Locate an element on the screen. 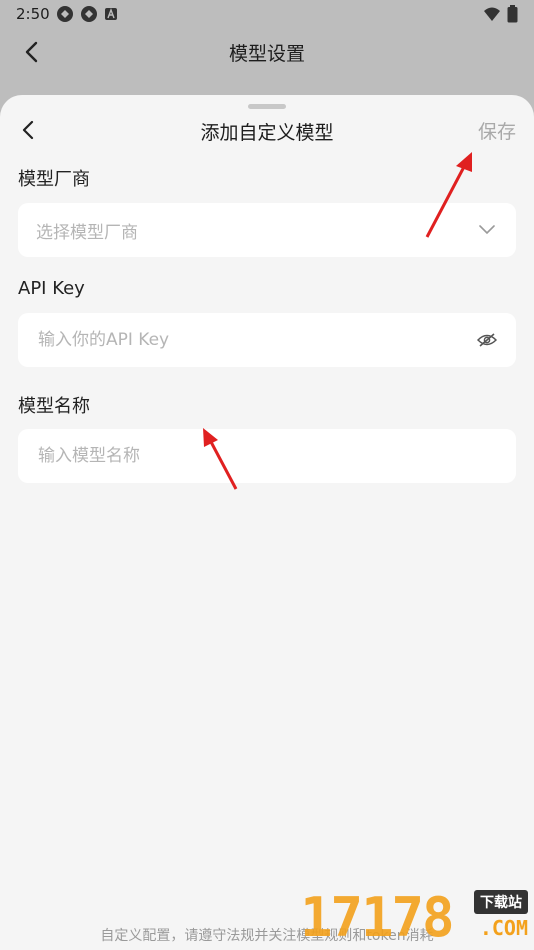  arrow-to-save is located at coordinates (448, 195).